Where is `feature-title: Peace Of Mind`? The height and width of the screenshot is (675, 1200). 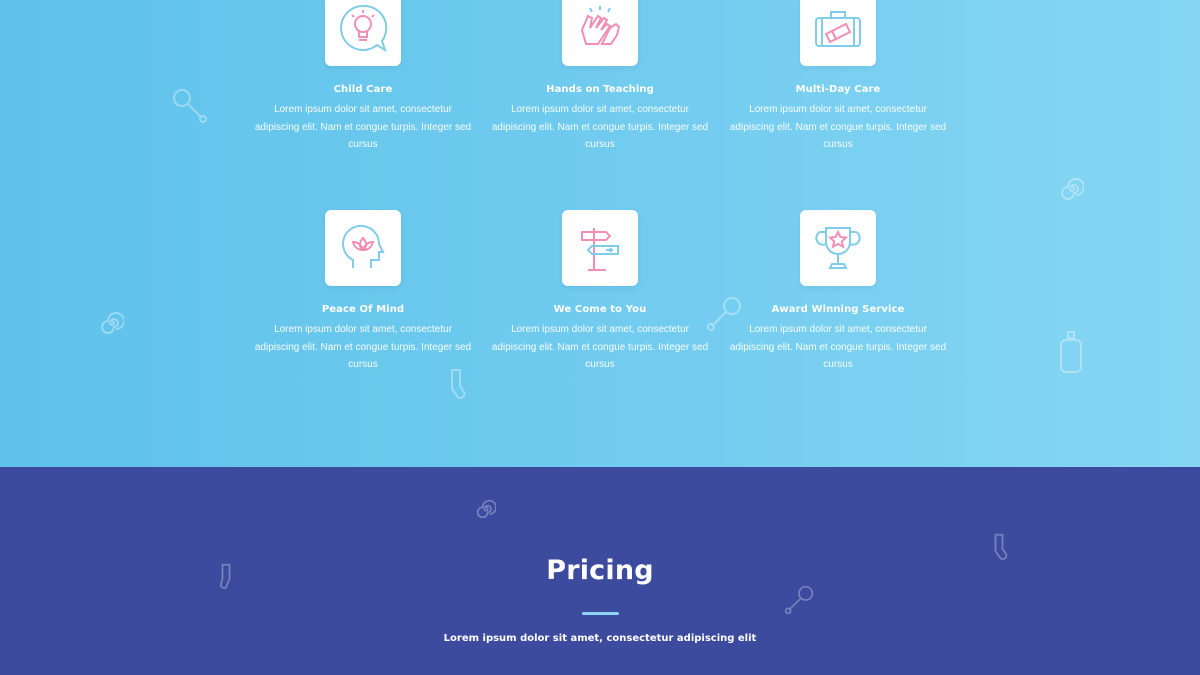
feature-title: Peace Of Mind is located at coordinates (363, 309).